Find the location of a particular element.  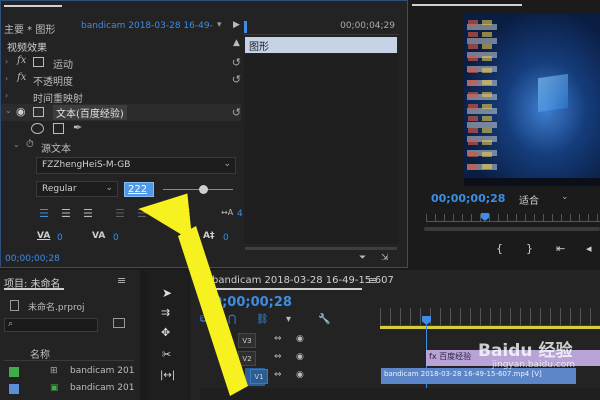

tracking-va-value: 0 is located at coordinates (116, 238).